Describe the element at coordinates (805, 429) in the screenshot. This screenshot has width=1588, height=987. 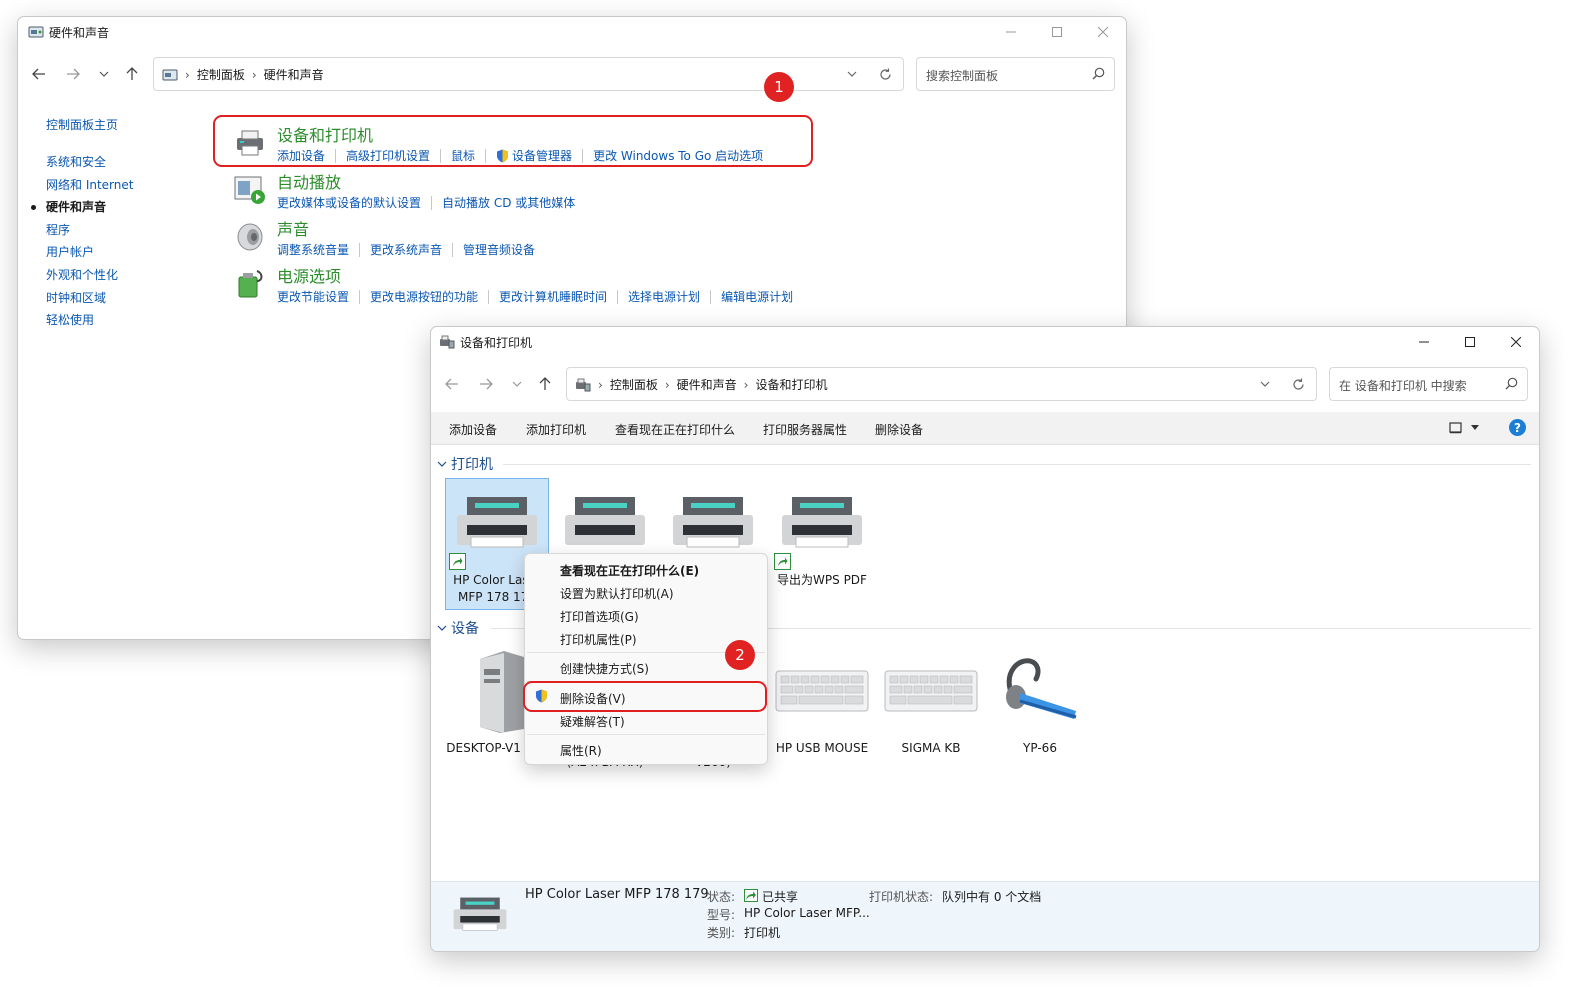
I see `toolbar-print-server-properties: 打印服务器属性` at that location.